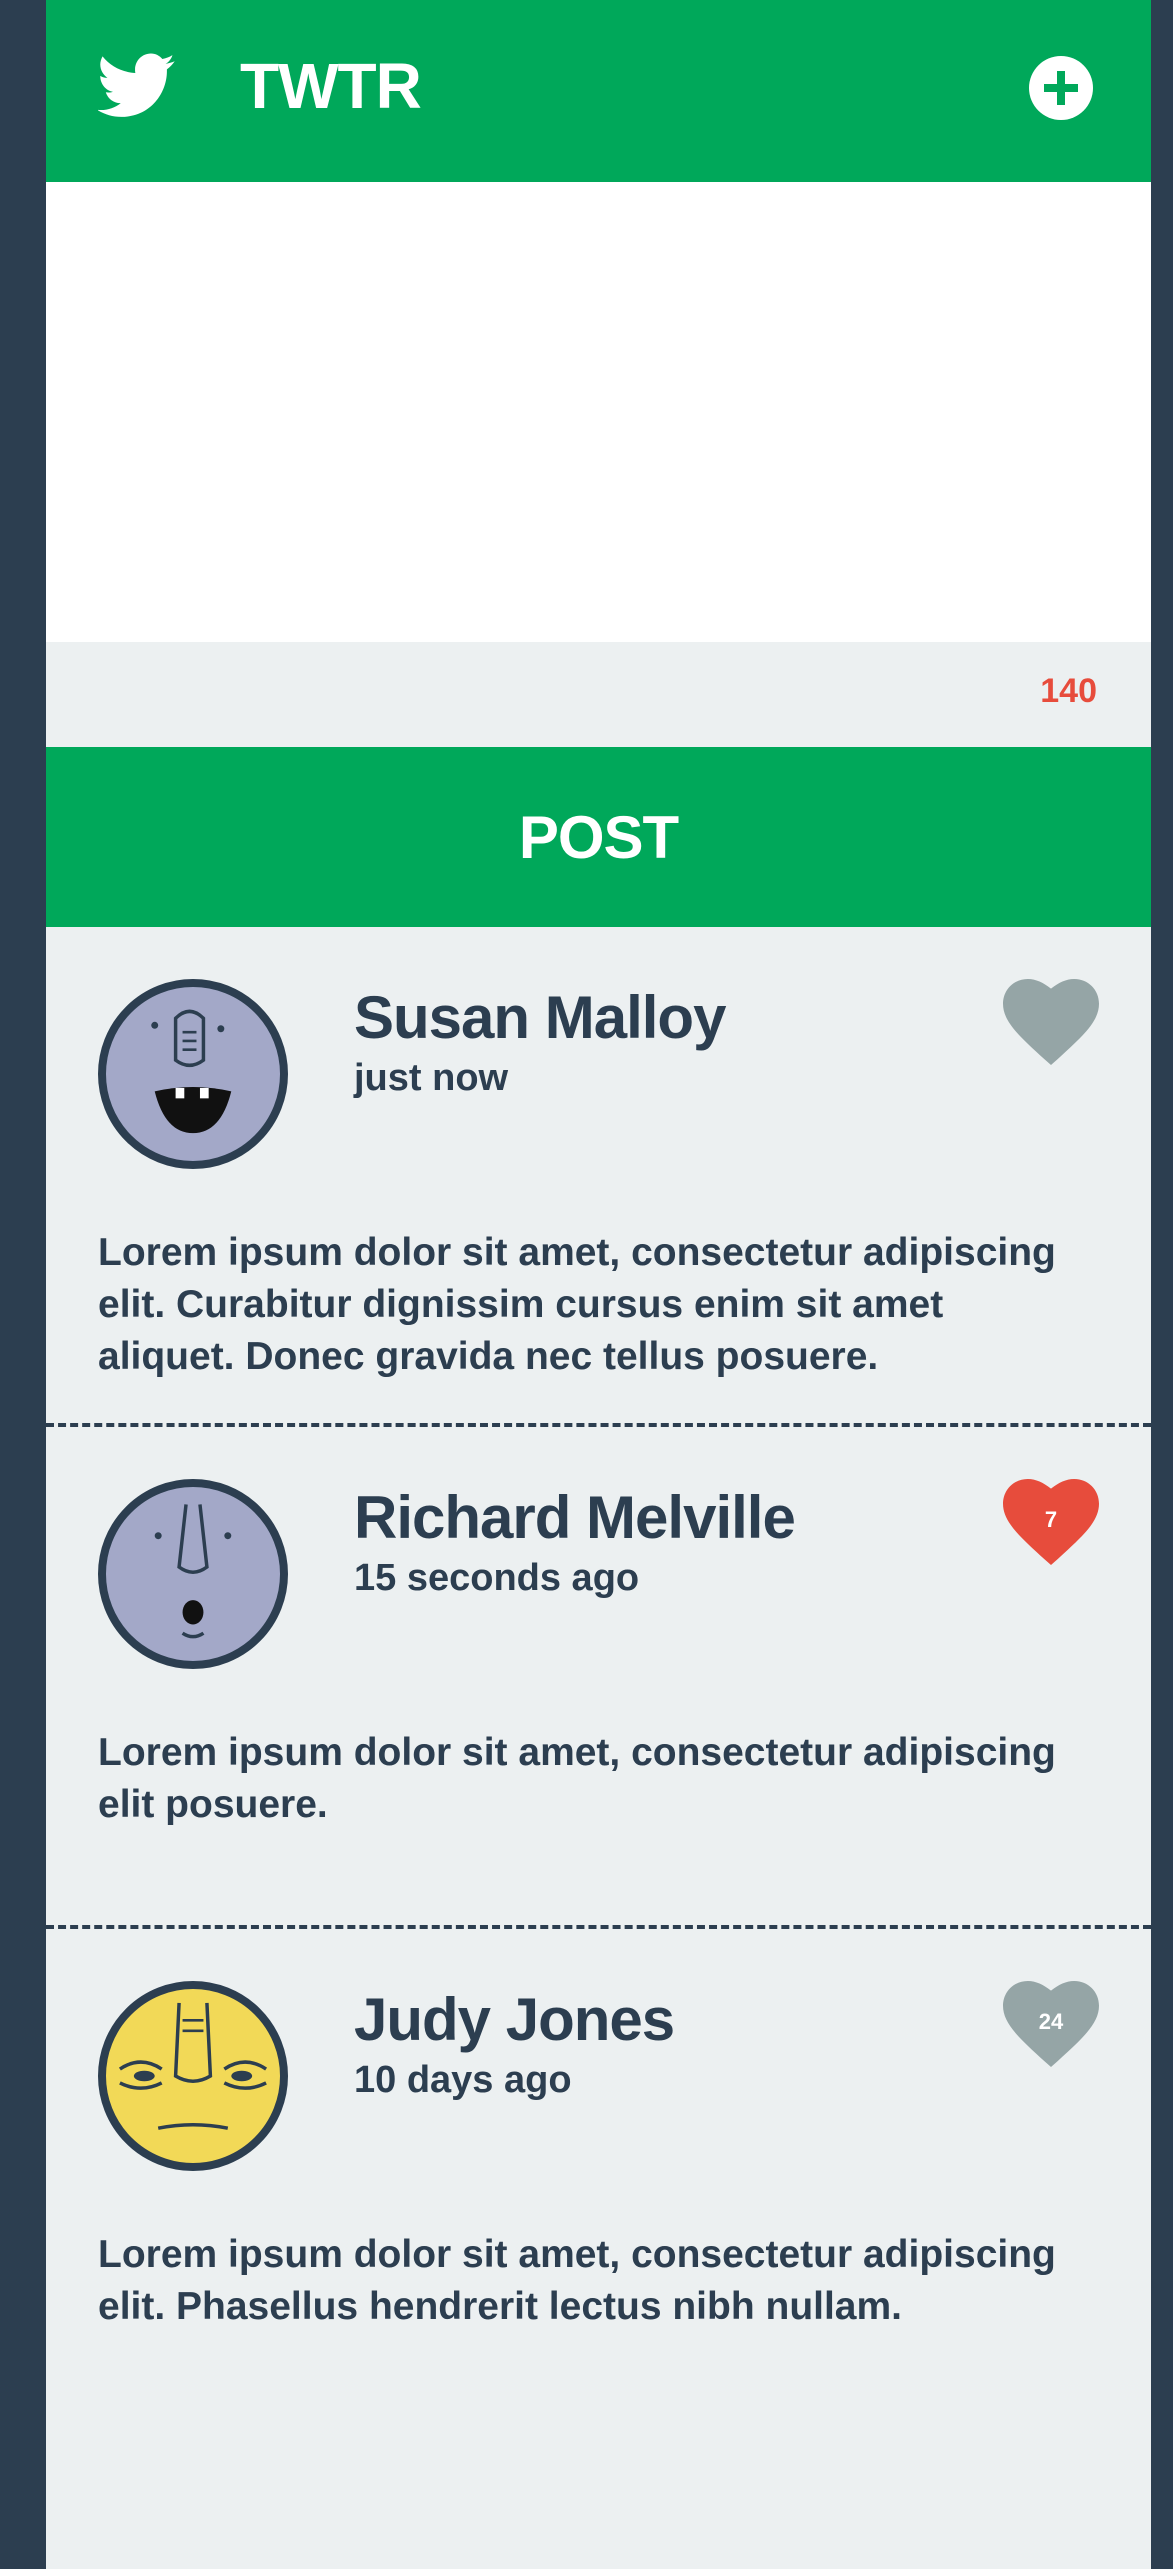 The image size is (1173, 2569). Describe the element at coordinates (598, 837) in the screenshot. I see `post-button: POST` at that location.